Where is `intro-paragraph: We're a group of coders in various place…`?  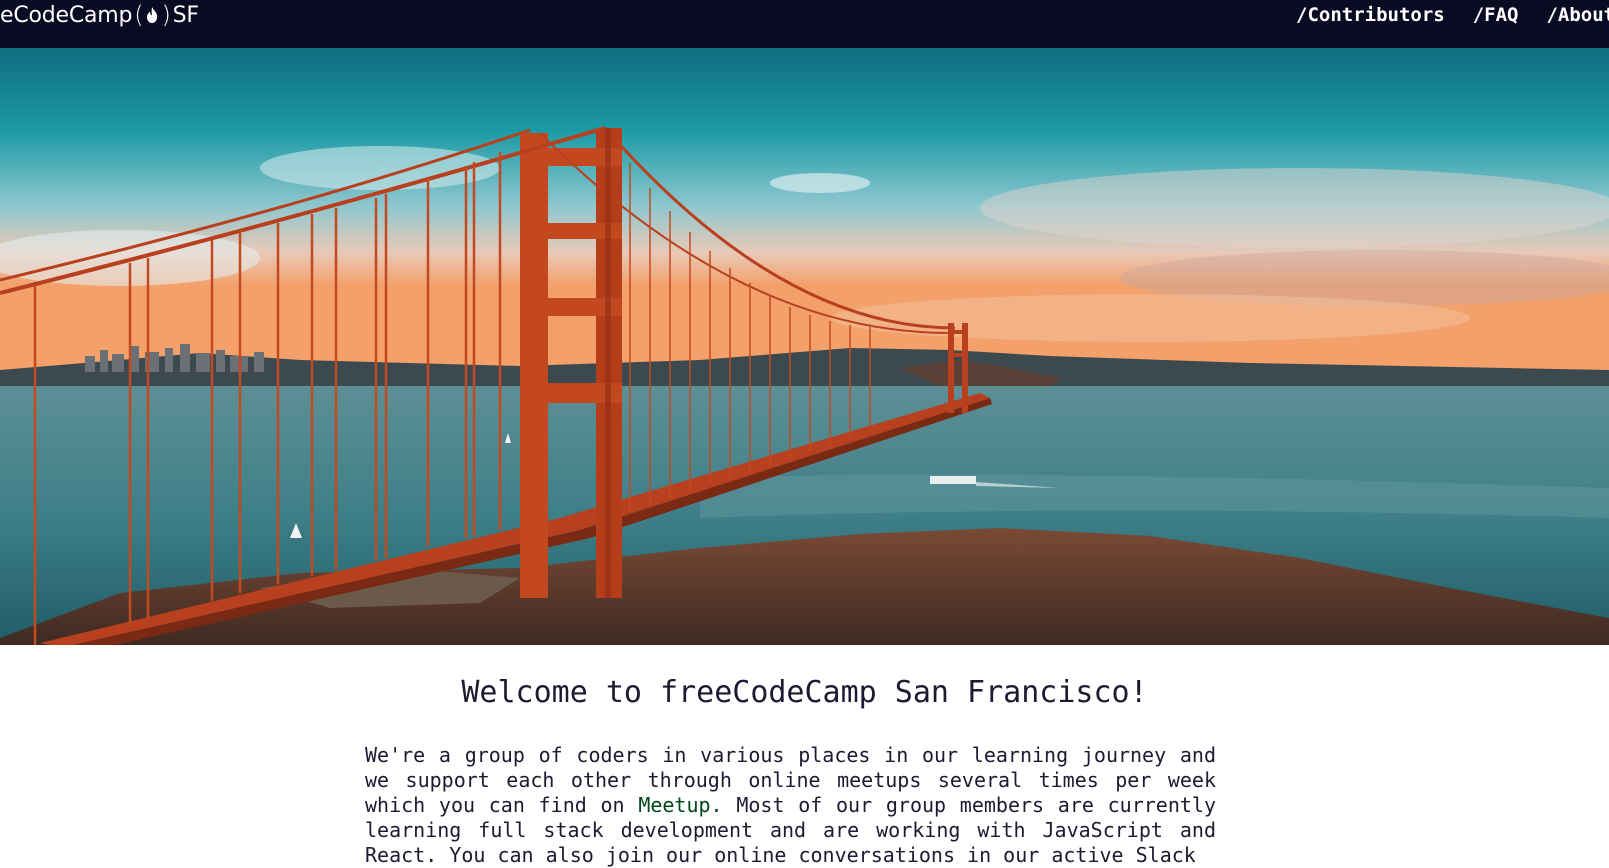 intro-paragraph: We're a group of coders in various place… is located at coordinates (790, 805).